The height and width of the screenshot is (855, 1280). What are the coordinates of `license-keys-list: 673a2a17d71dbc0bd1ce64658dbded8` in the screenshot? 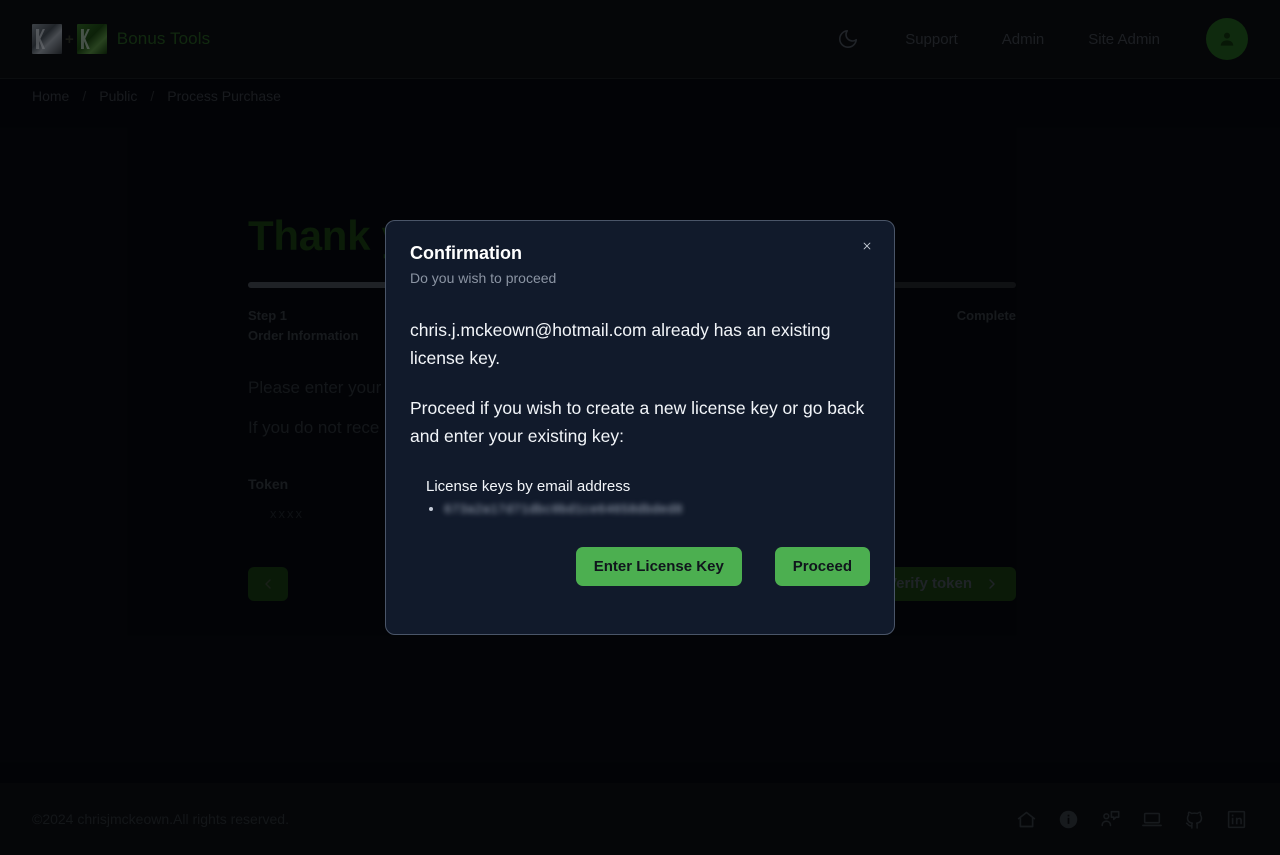 It's located at (648, 509).